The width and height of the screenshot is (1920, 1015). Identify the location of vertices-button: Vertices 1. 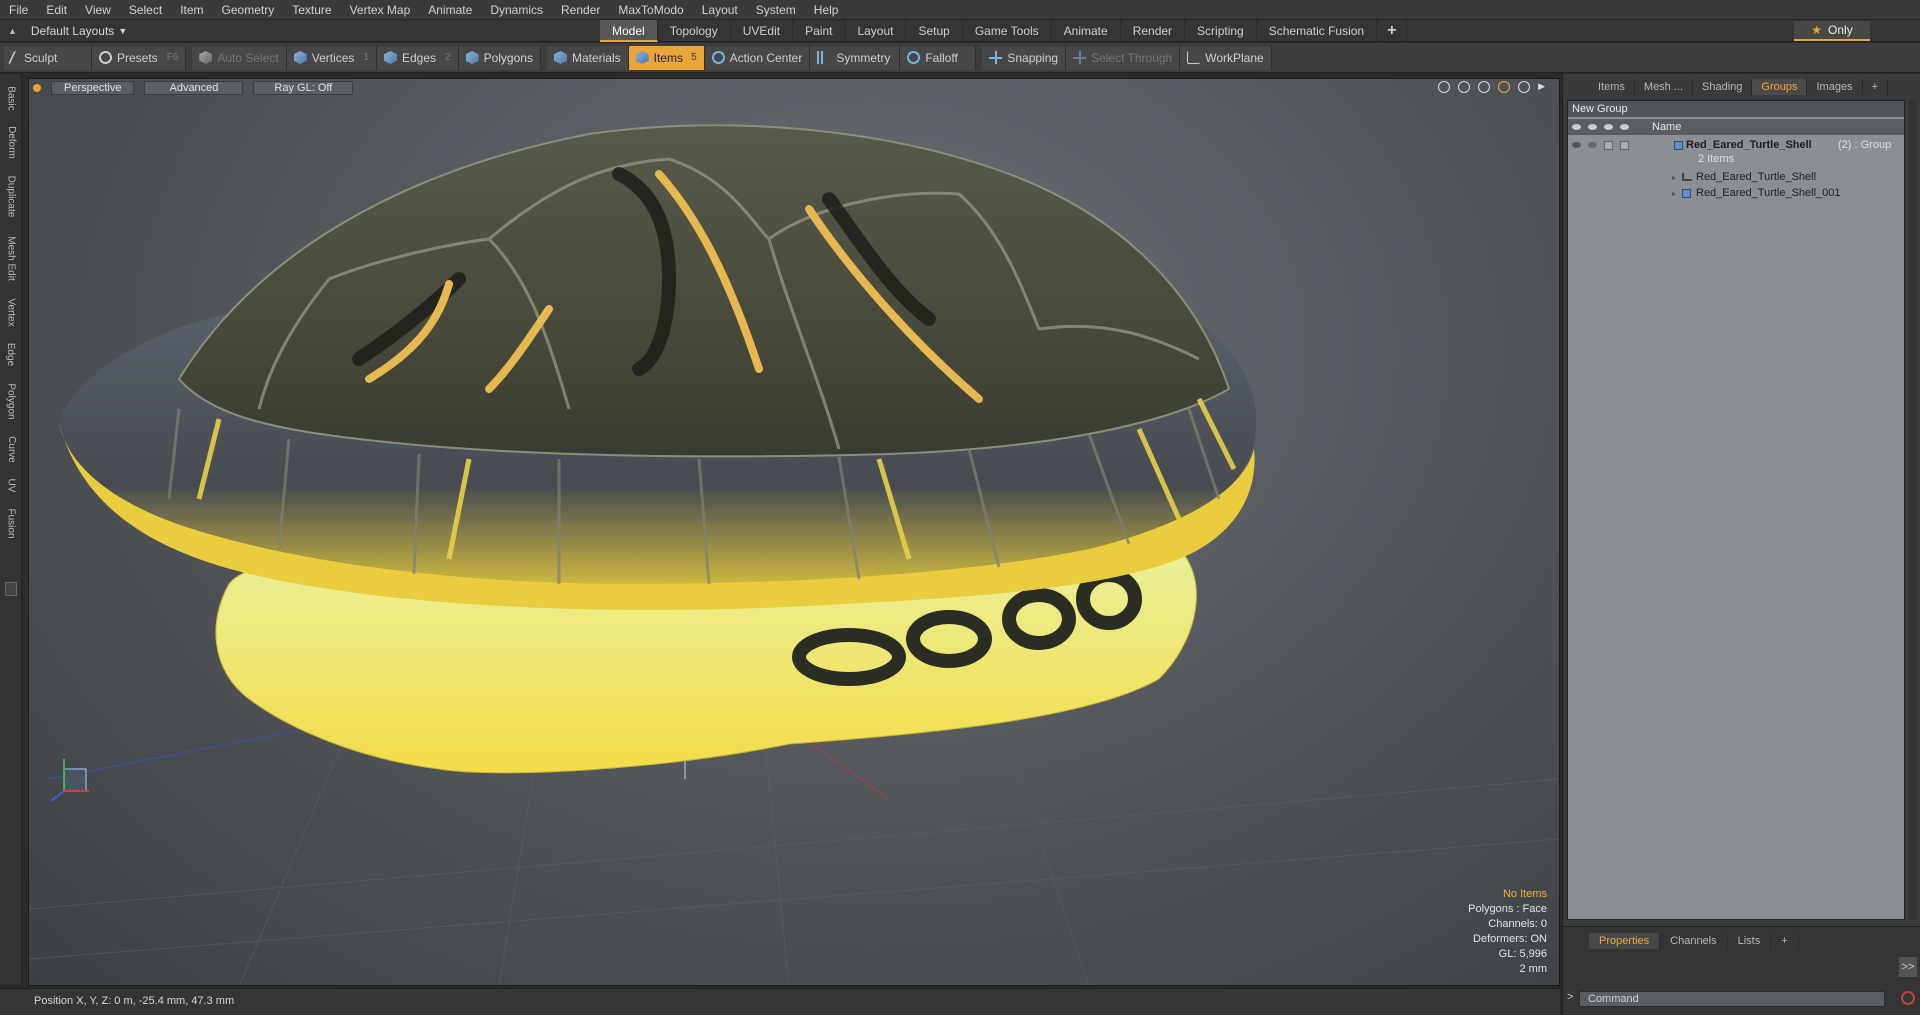
(331, 57).